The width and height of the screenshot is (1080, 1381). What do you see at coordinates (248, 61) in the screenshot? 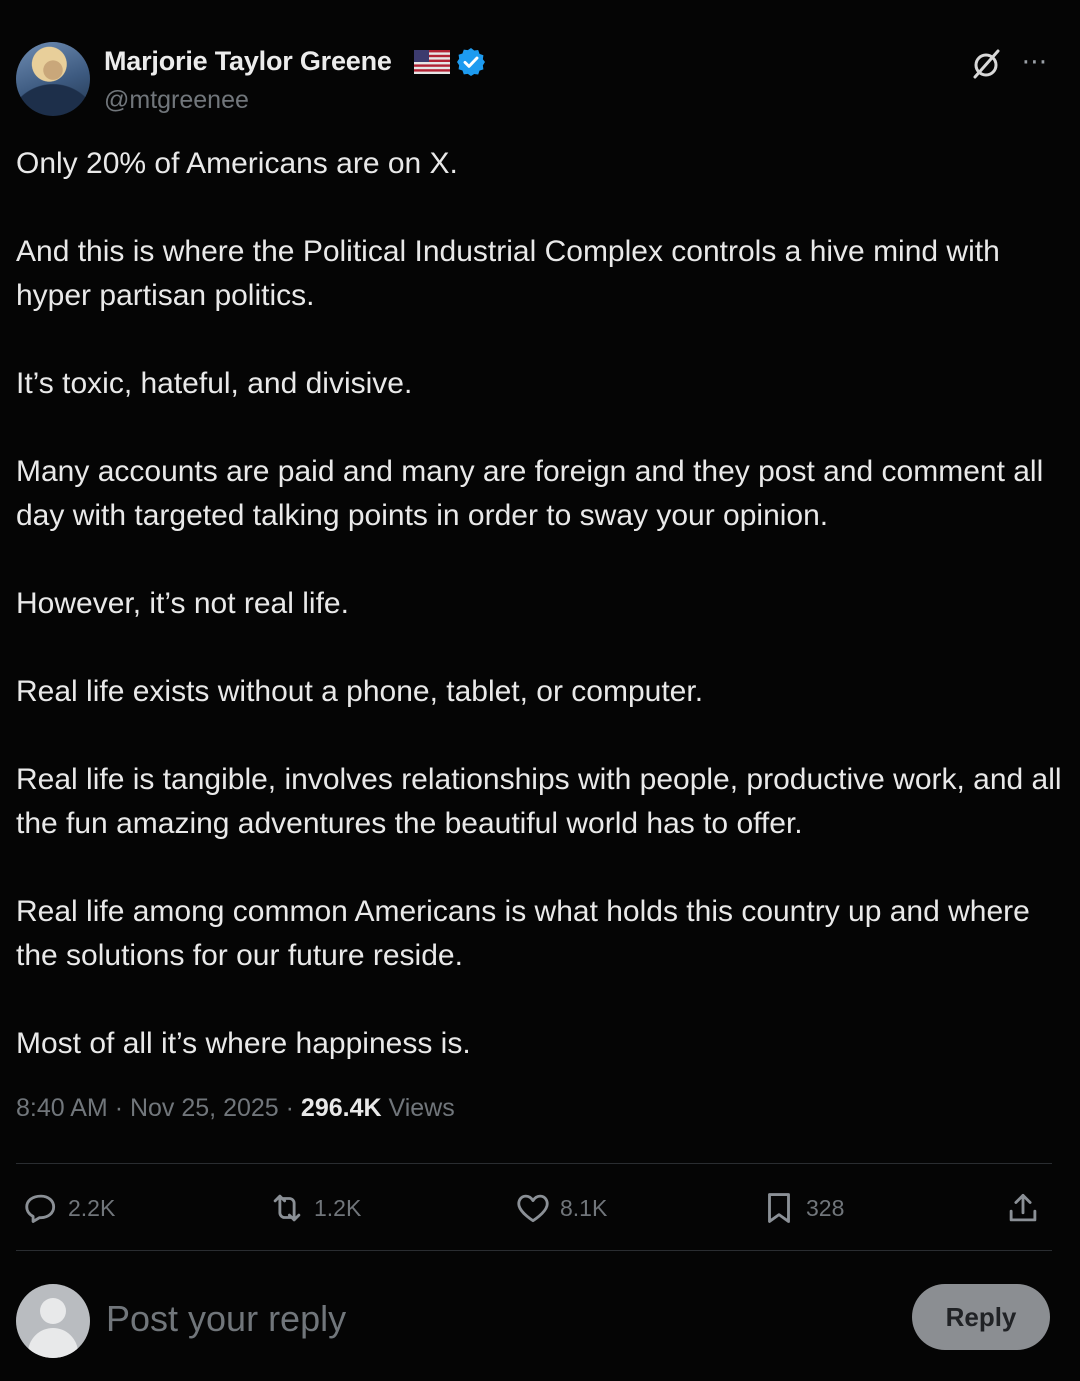
I see `author-display-name: Marjorie Taylor Greene` at bounding box center [248, 61].